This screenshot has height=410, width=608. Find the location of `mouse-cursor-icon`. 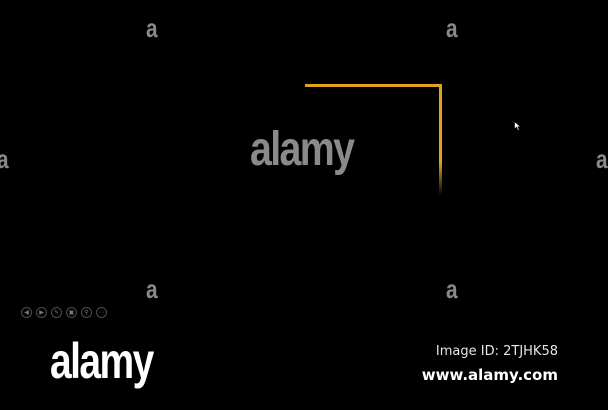

mouse-cursor-icon is located at coordinates (518, 126).